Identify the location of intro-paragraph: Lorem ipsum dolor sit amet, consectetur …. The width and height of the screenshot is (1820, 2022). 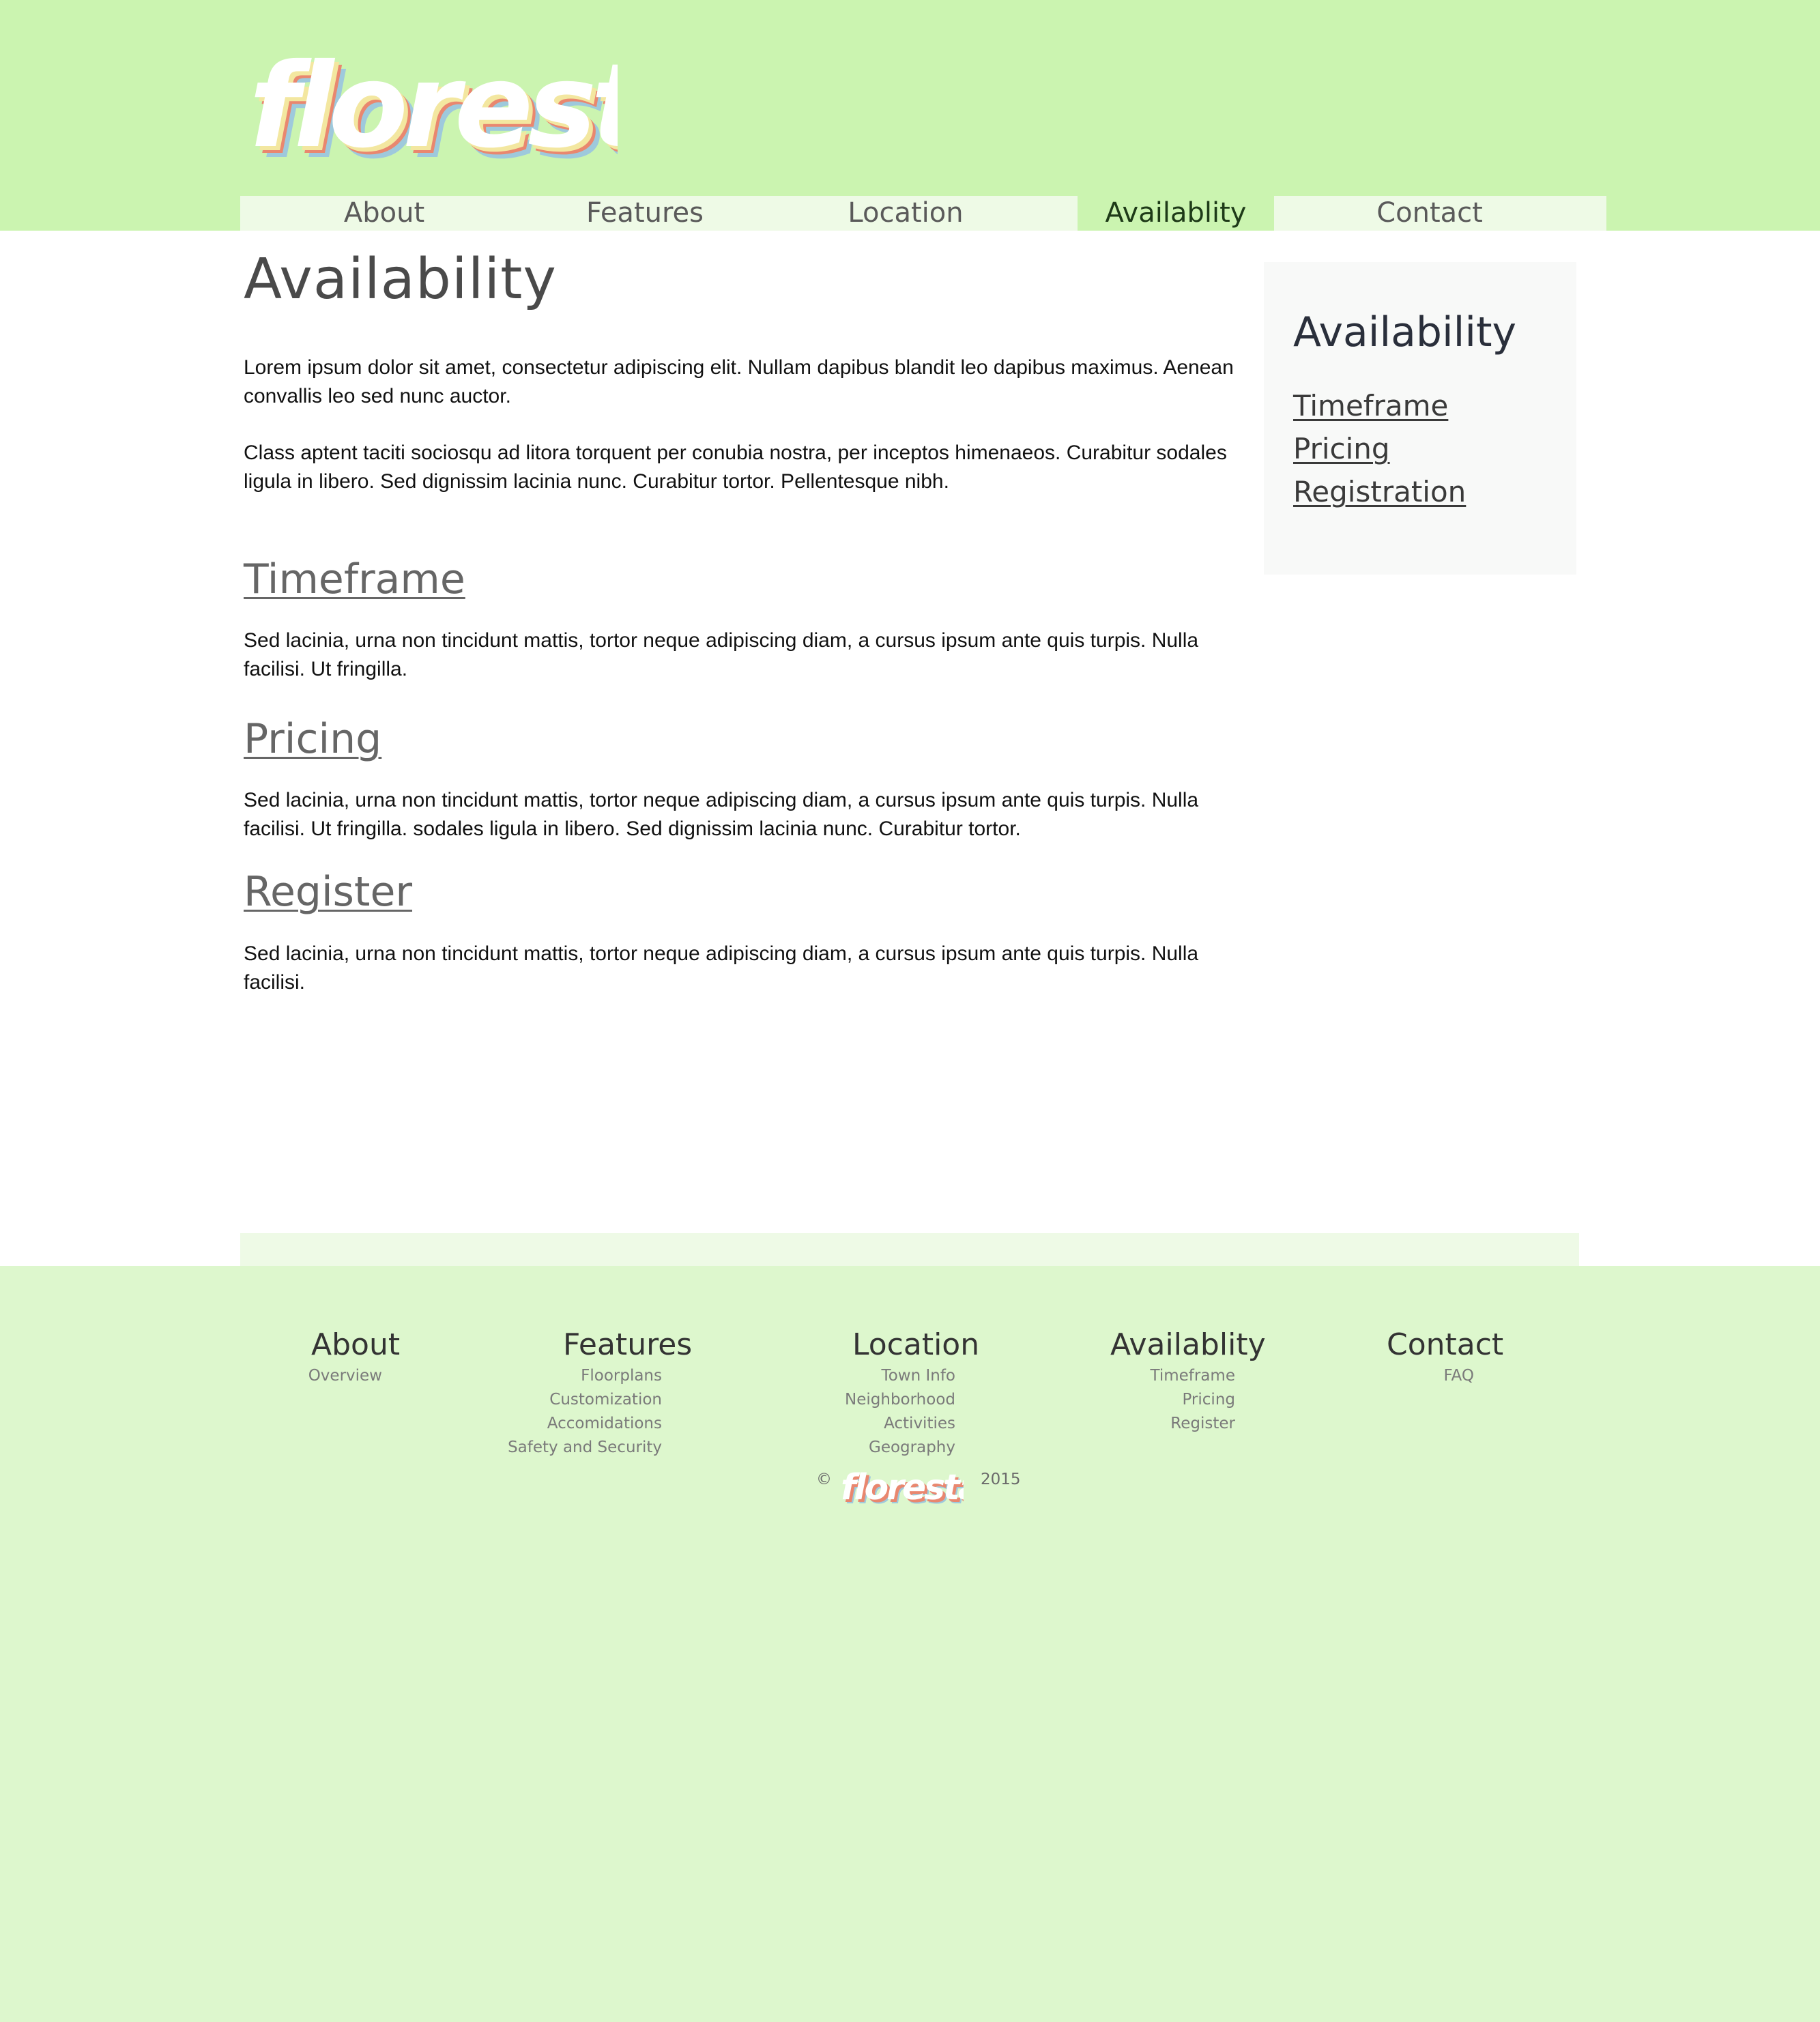
(739, 382).